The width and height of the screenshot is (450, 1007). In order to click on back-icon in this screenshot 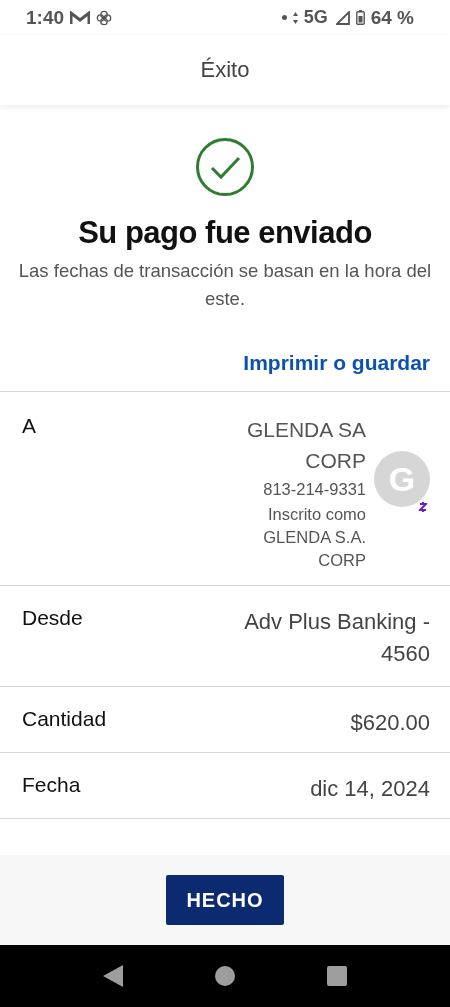, I will do `click(113, 976)`.